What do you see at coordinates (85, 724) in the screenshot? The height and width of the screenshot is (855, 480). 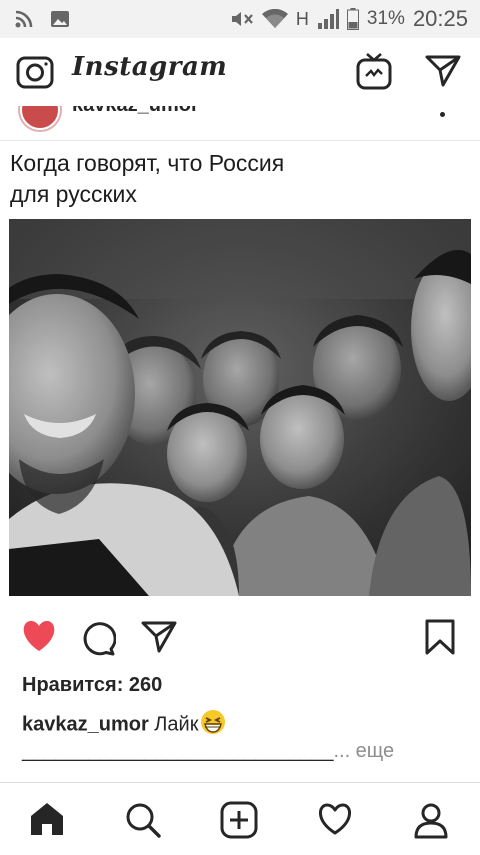 I see `comment-username: kavkaz_umor` at bounding box center [85, 724].